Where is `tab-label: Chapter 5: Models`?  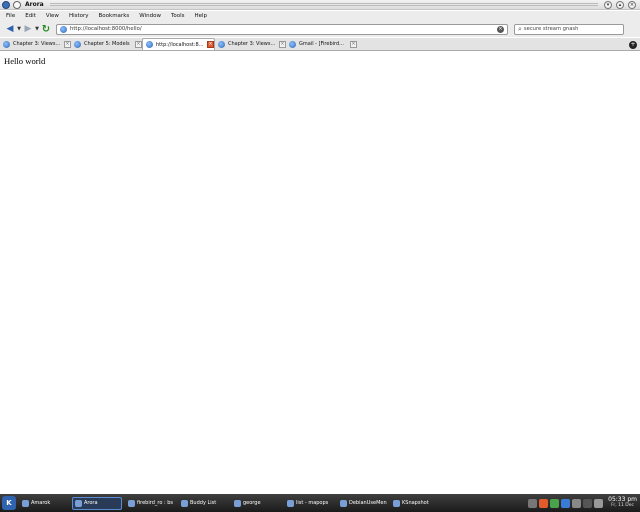 tab-label: Chapter 5: Models is located at coordinates (107, 44).